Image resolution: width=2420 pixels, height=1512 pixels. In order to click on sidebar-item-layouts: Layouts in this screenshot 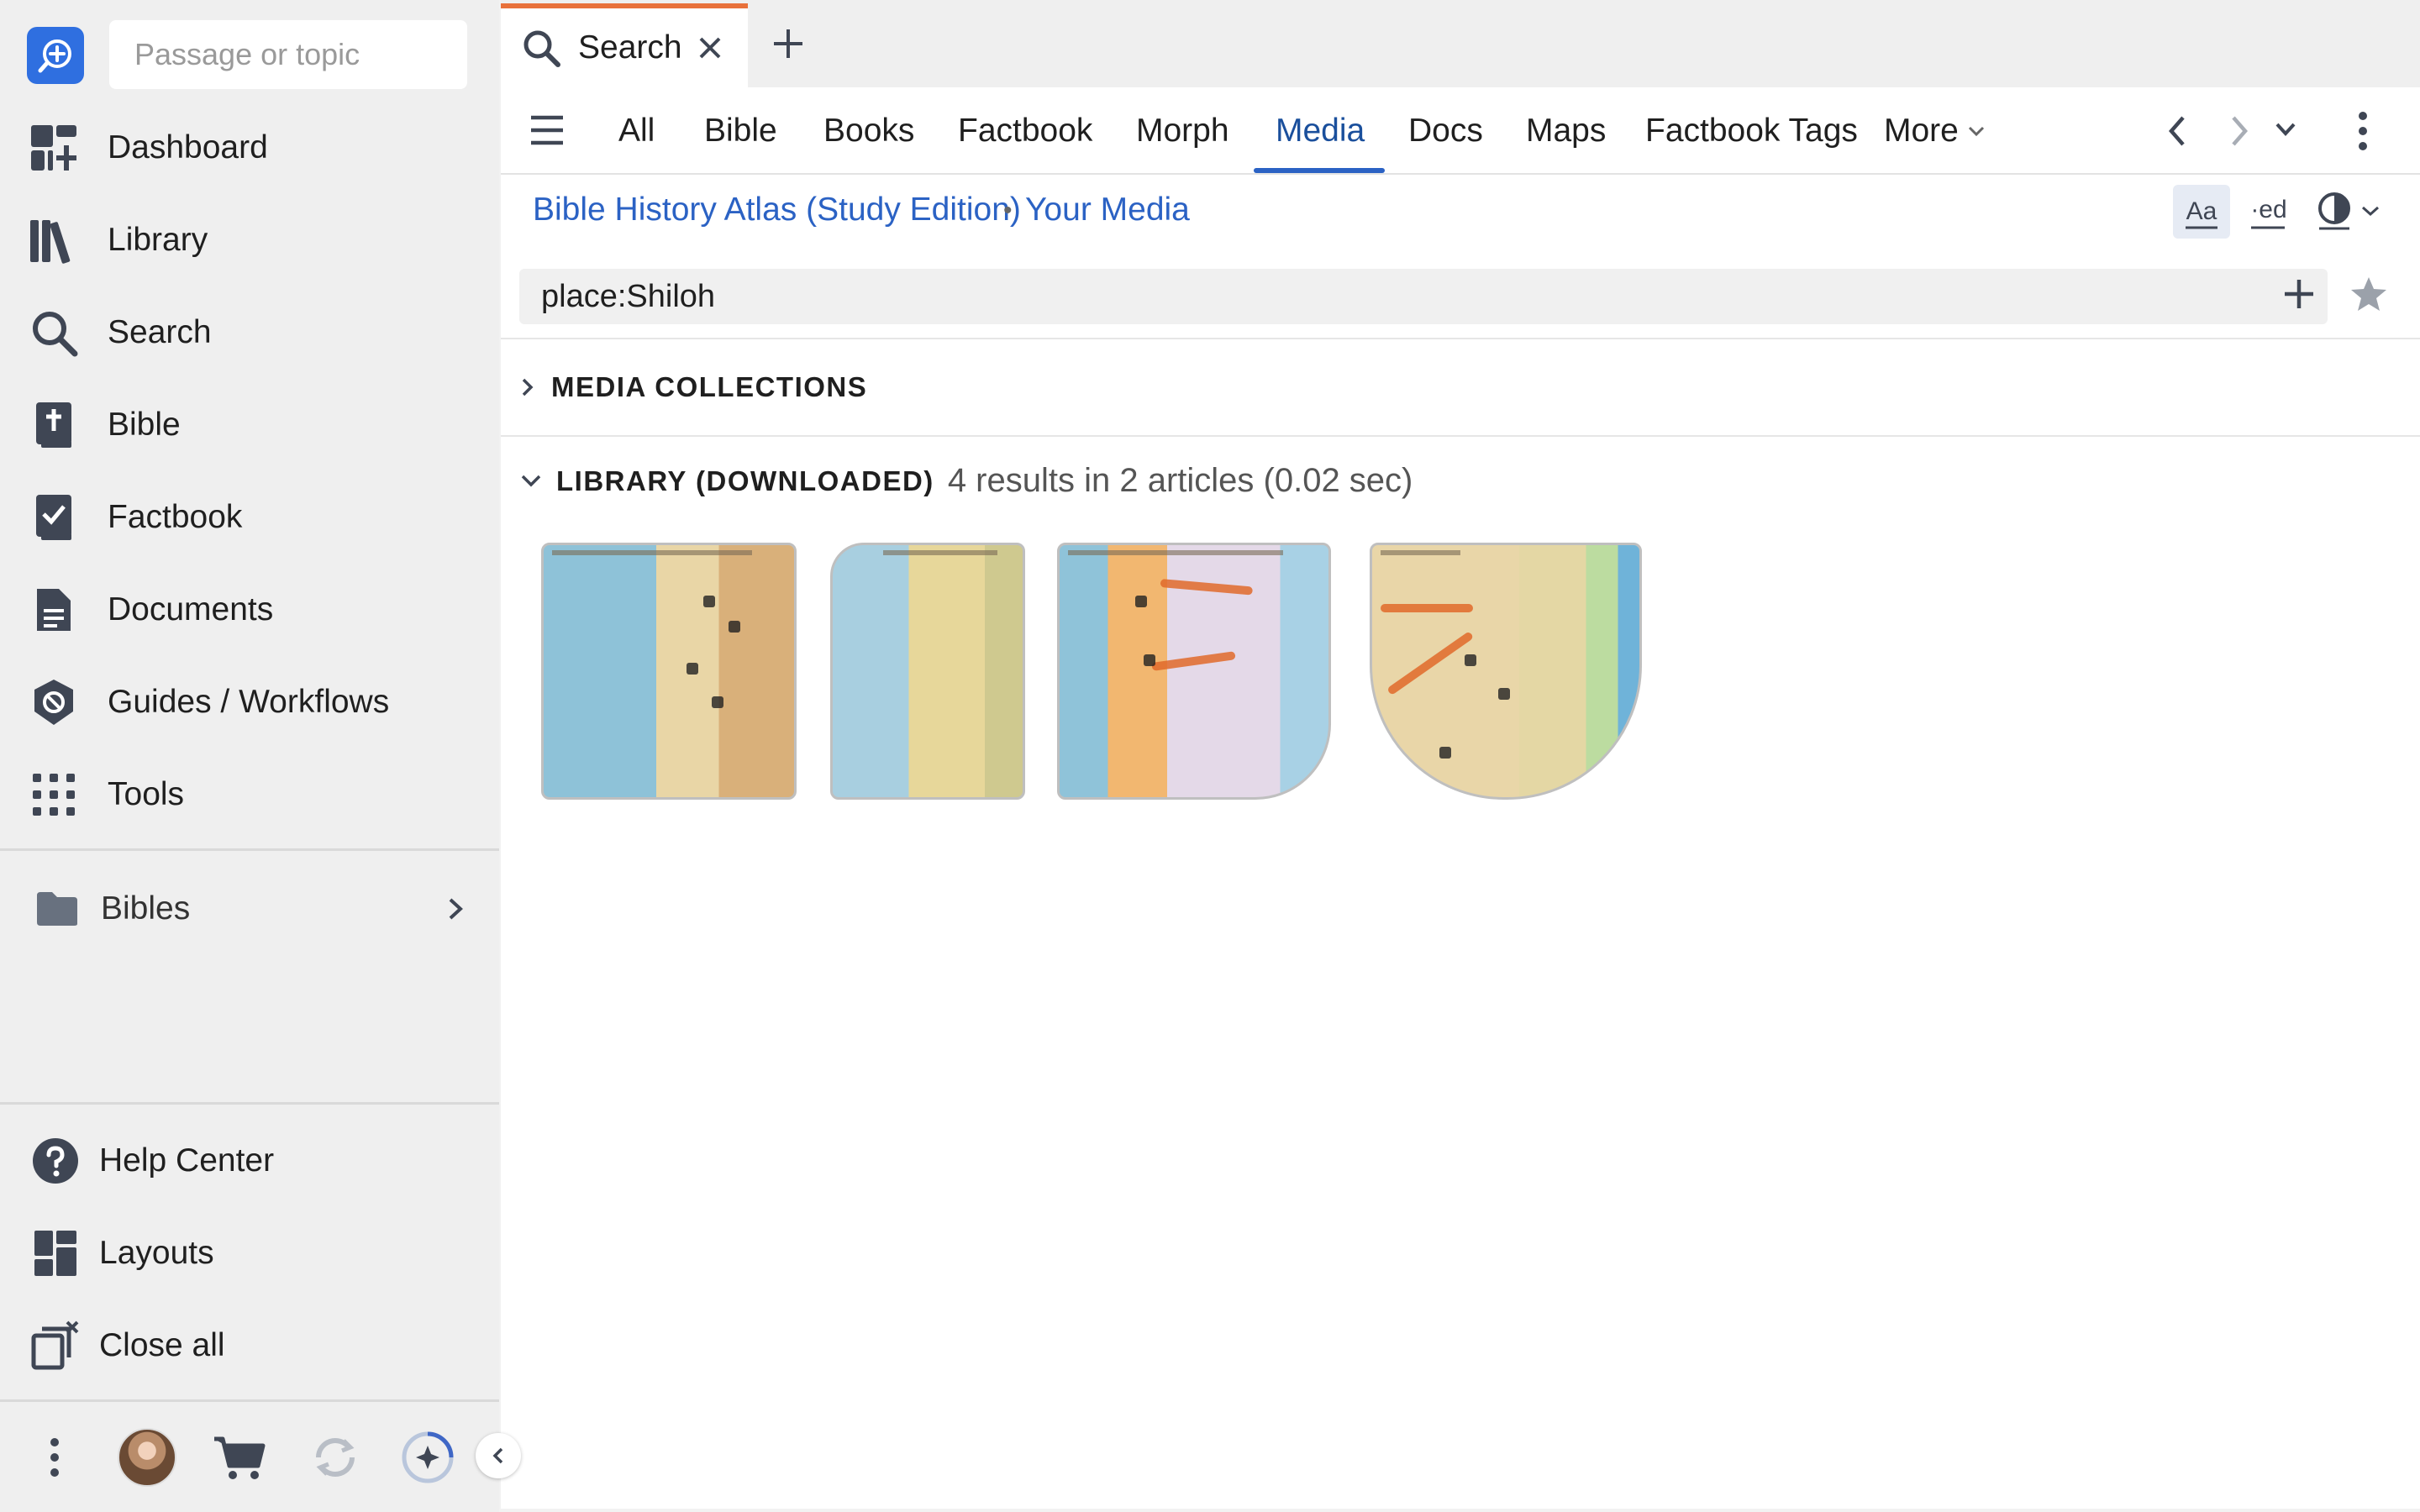, I will do `click(249, 1253)`.